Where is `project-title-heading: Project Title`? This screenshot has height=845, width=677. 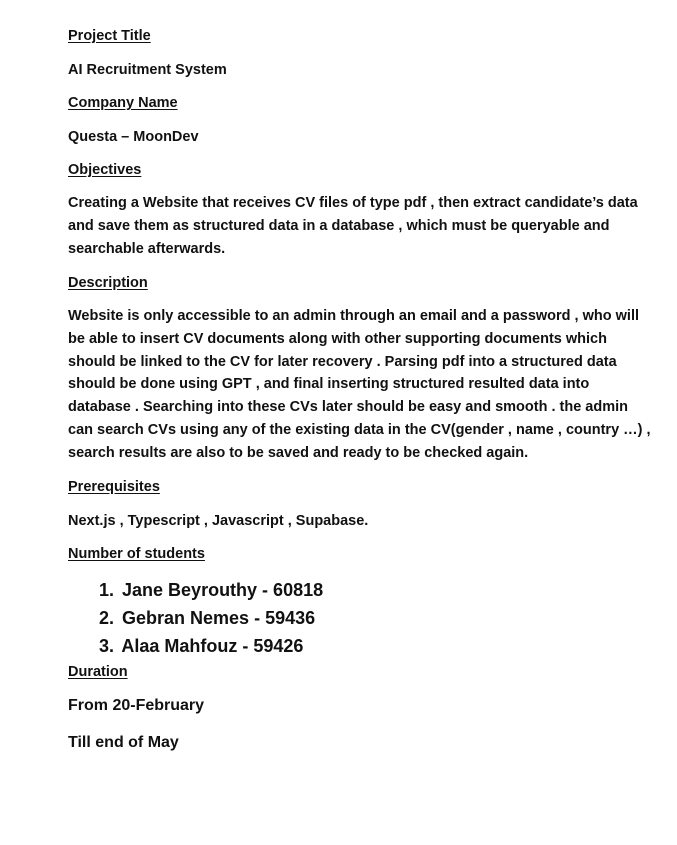
project-title-heading: Project Title is located at coordinates (109, 36).